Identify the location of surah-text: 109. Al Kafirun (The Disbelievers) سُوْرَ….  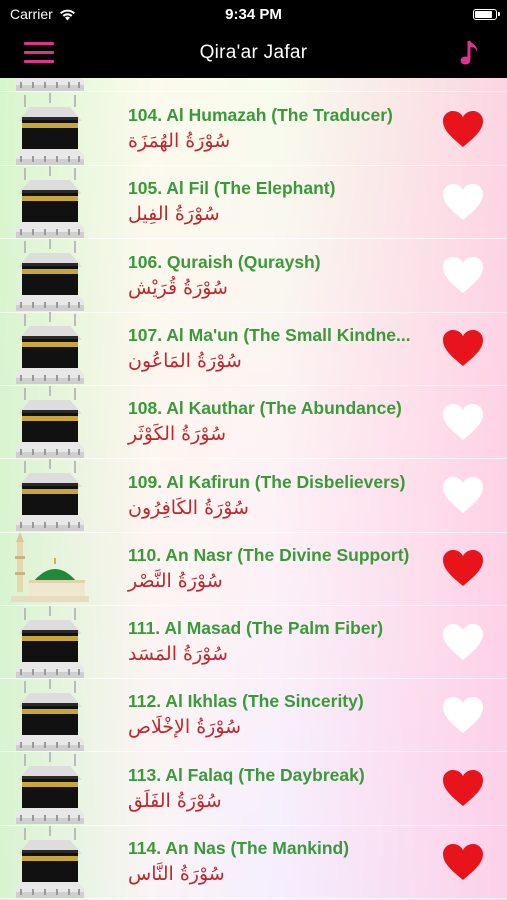
(270, 495).